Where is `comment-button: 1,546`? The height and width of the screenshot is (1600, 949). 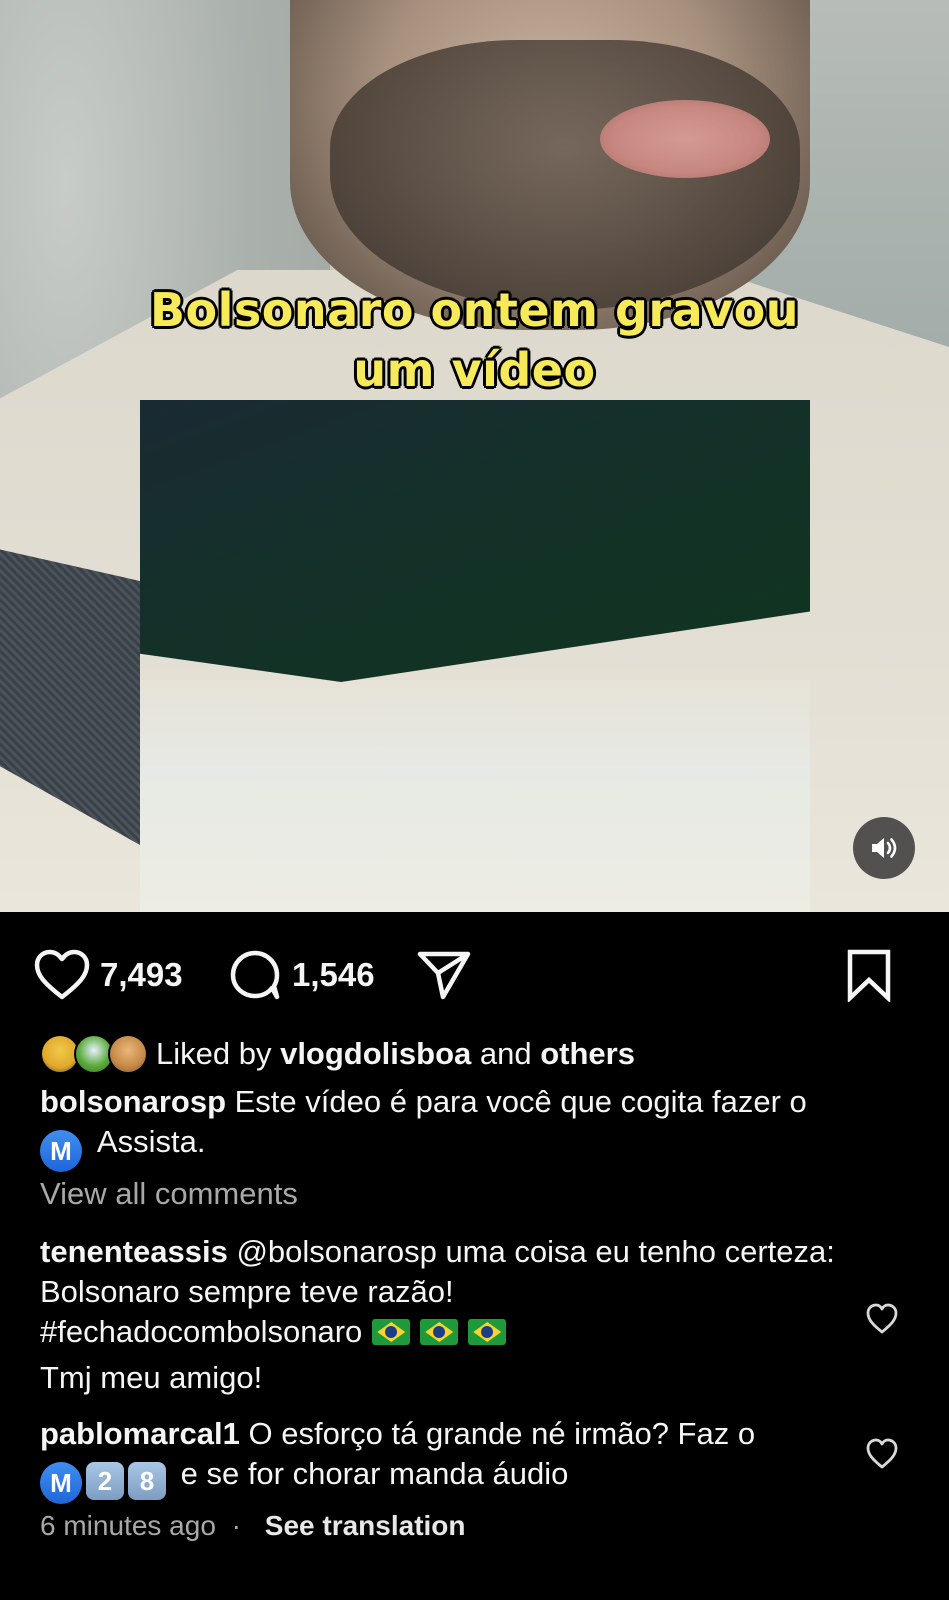 comment-button: 1,546 is located at coordinates (301, 975).